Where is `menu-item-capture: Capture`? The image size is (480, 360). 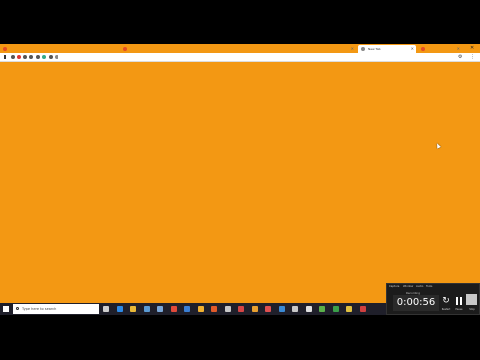
menu-item-capture: Capture is located at coordinates (394, 287).